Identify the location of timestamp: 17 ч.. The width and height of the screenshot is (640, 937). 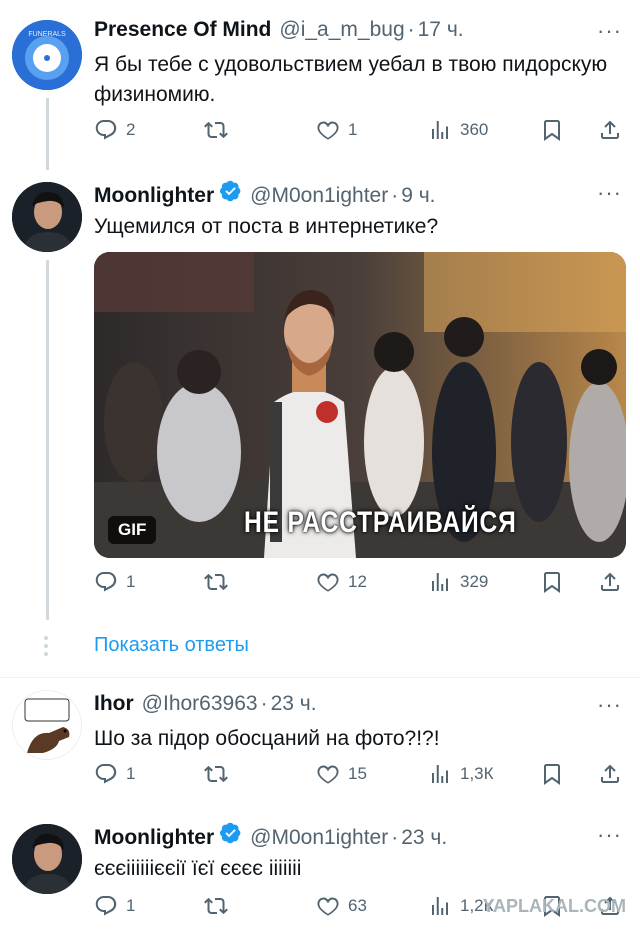
(441, 30).